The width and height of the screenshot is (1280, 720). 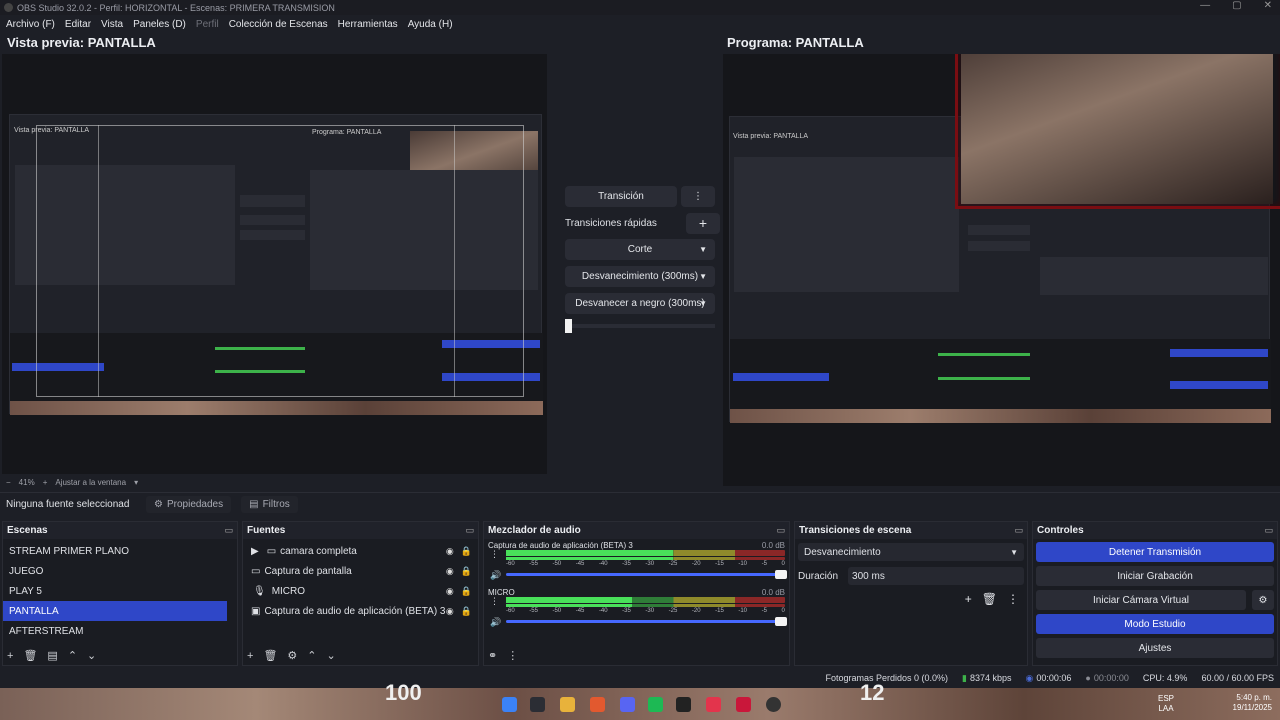 What do you see at coordinates (1141, 600) in the screenshot?
I see `start-virtual-camera-button: Iniciar Cámara Virtual` at bounding box center [1141, 600].